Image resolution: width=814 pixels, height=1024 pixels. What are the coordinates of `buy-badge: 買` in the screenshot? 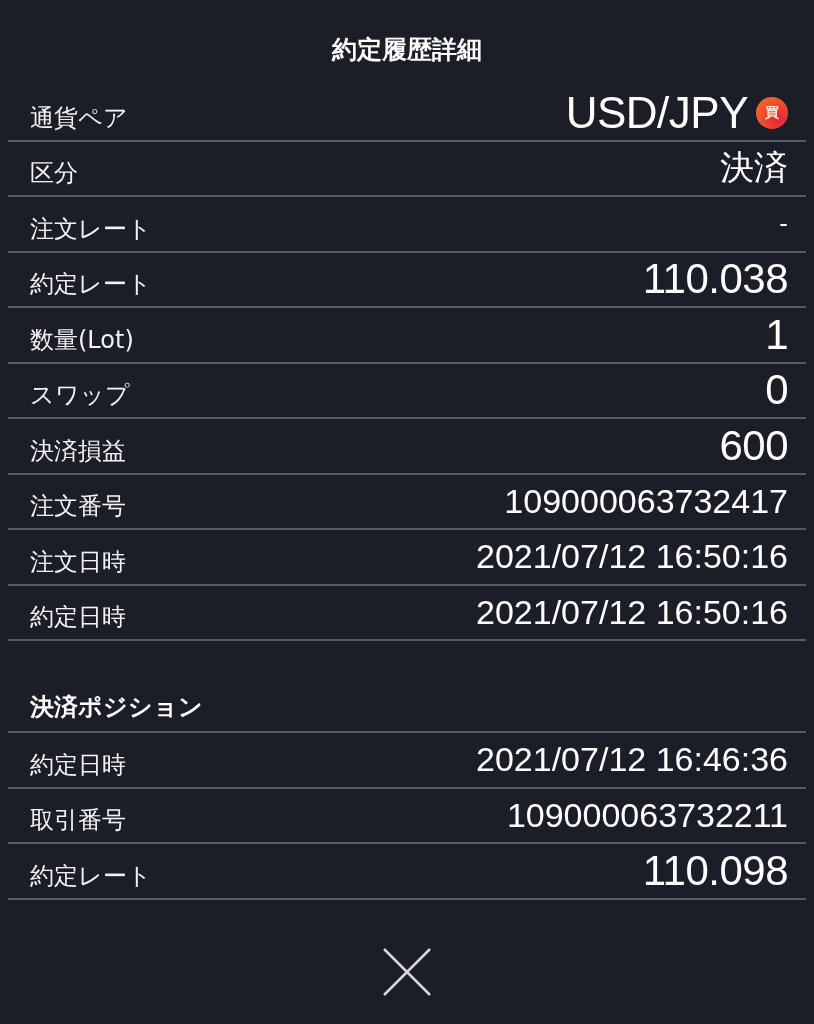 It's located at (772, 112).